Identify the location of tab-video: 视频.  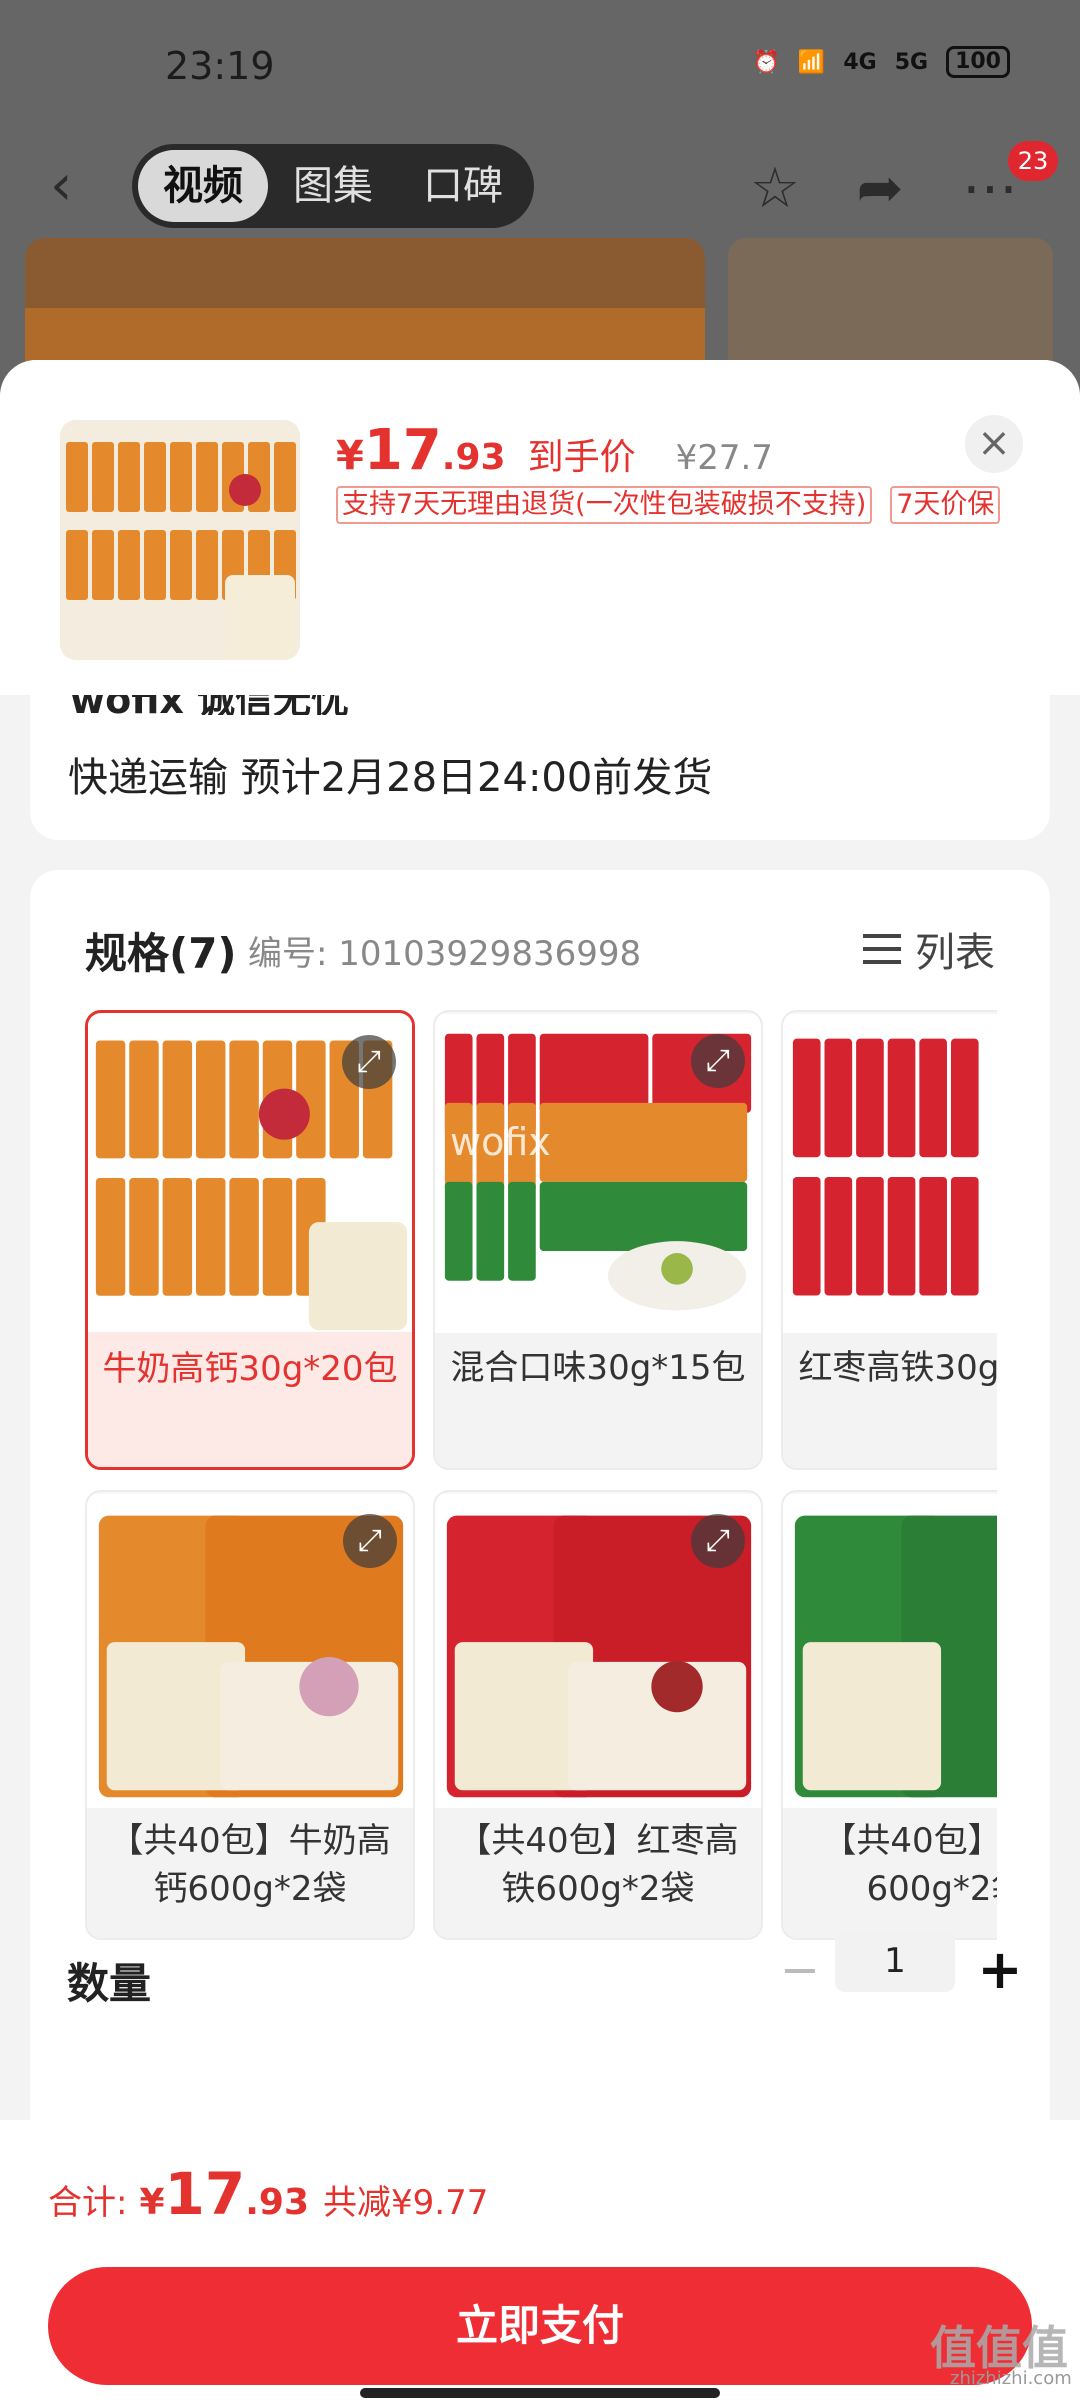
(203, 186).